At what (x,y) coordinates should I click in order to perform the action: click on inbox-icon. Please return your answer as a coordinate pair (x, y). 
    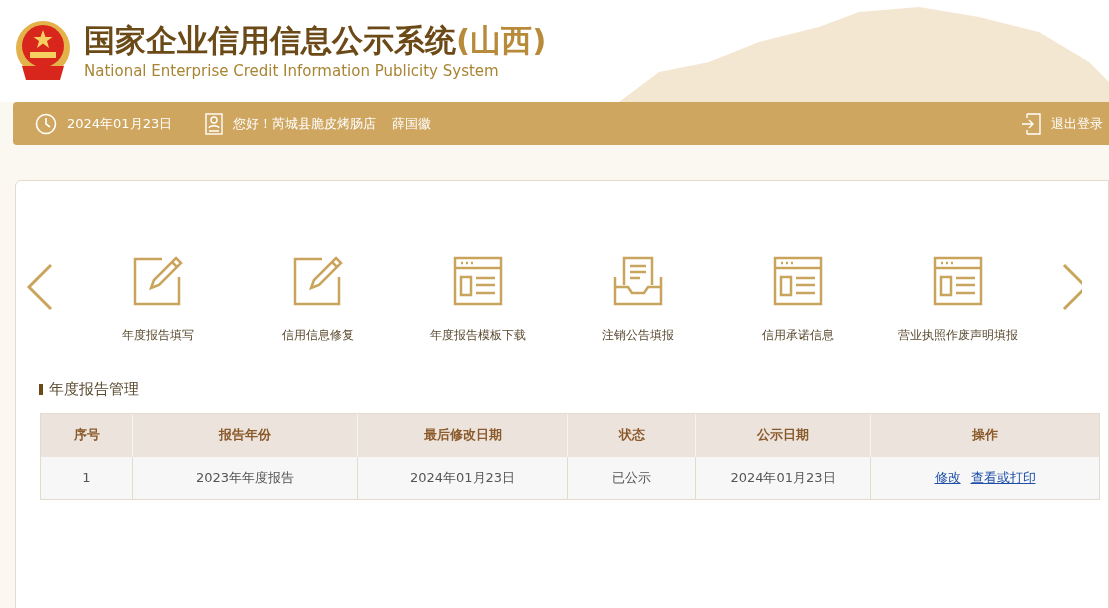
    Looking at the image, I should click on (638, 281).